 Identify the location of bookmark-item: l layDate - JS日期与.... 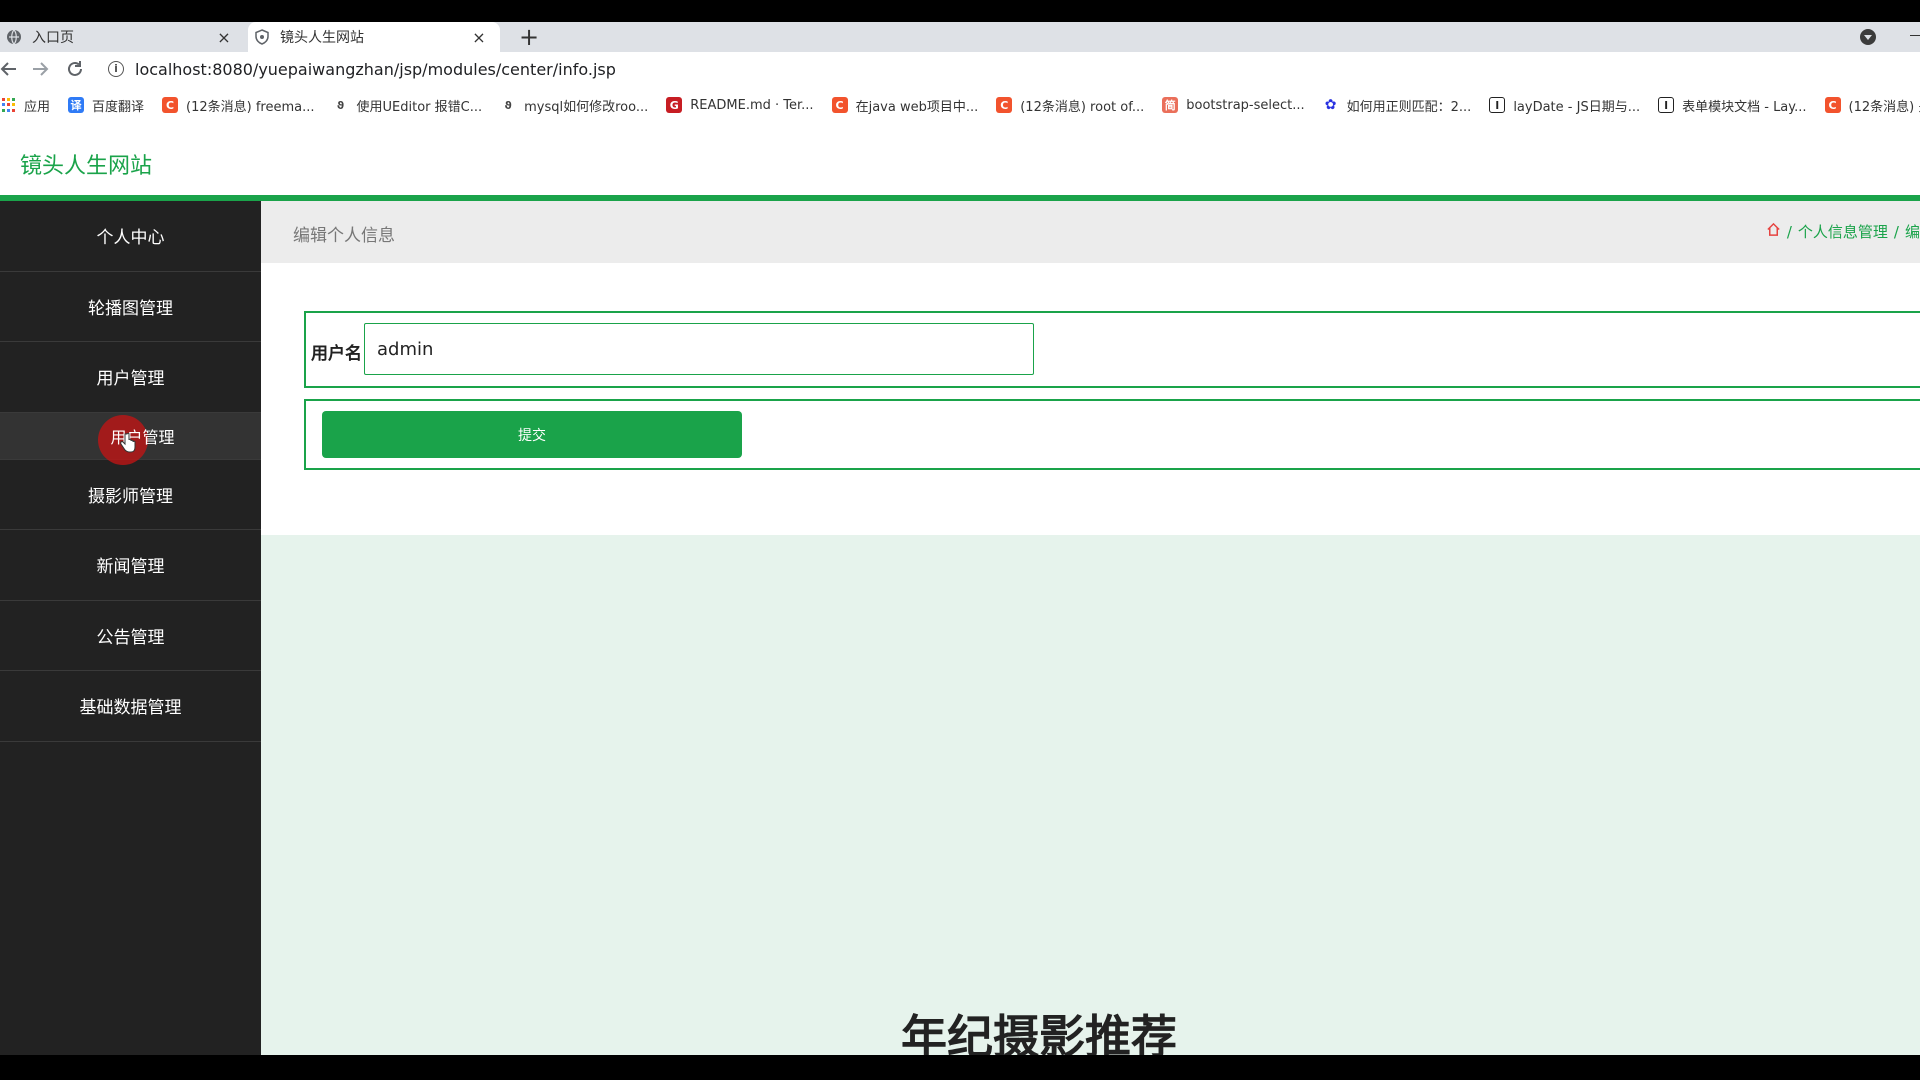
(1564, 105).